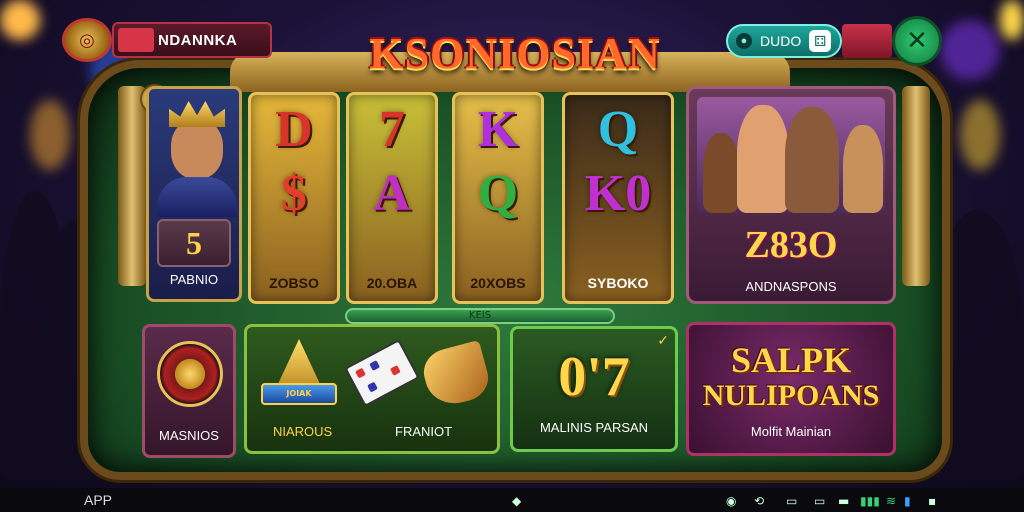  I want to click on characters-portrait, so click(791, 155).